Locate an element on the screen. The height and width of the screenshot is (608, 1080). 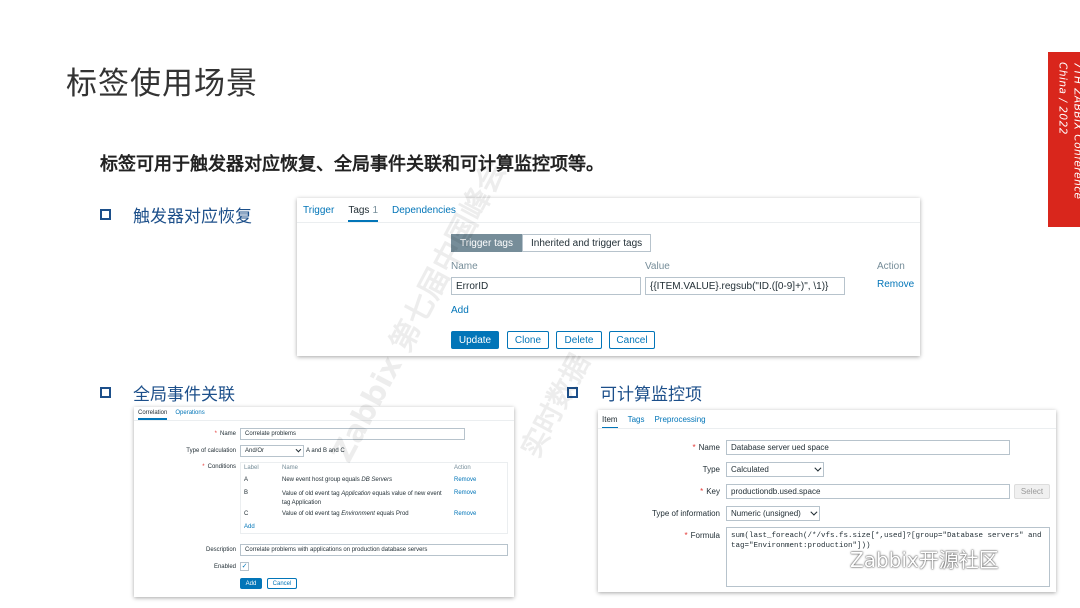
condition-label-c: C is located at coordinates (246, 514).